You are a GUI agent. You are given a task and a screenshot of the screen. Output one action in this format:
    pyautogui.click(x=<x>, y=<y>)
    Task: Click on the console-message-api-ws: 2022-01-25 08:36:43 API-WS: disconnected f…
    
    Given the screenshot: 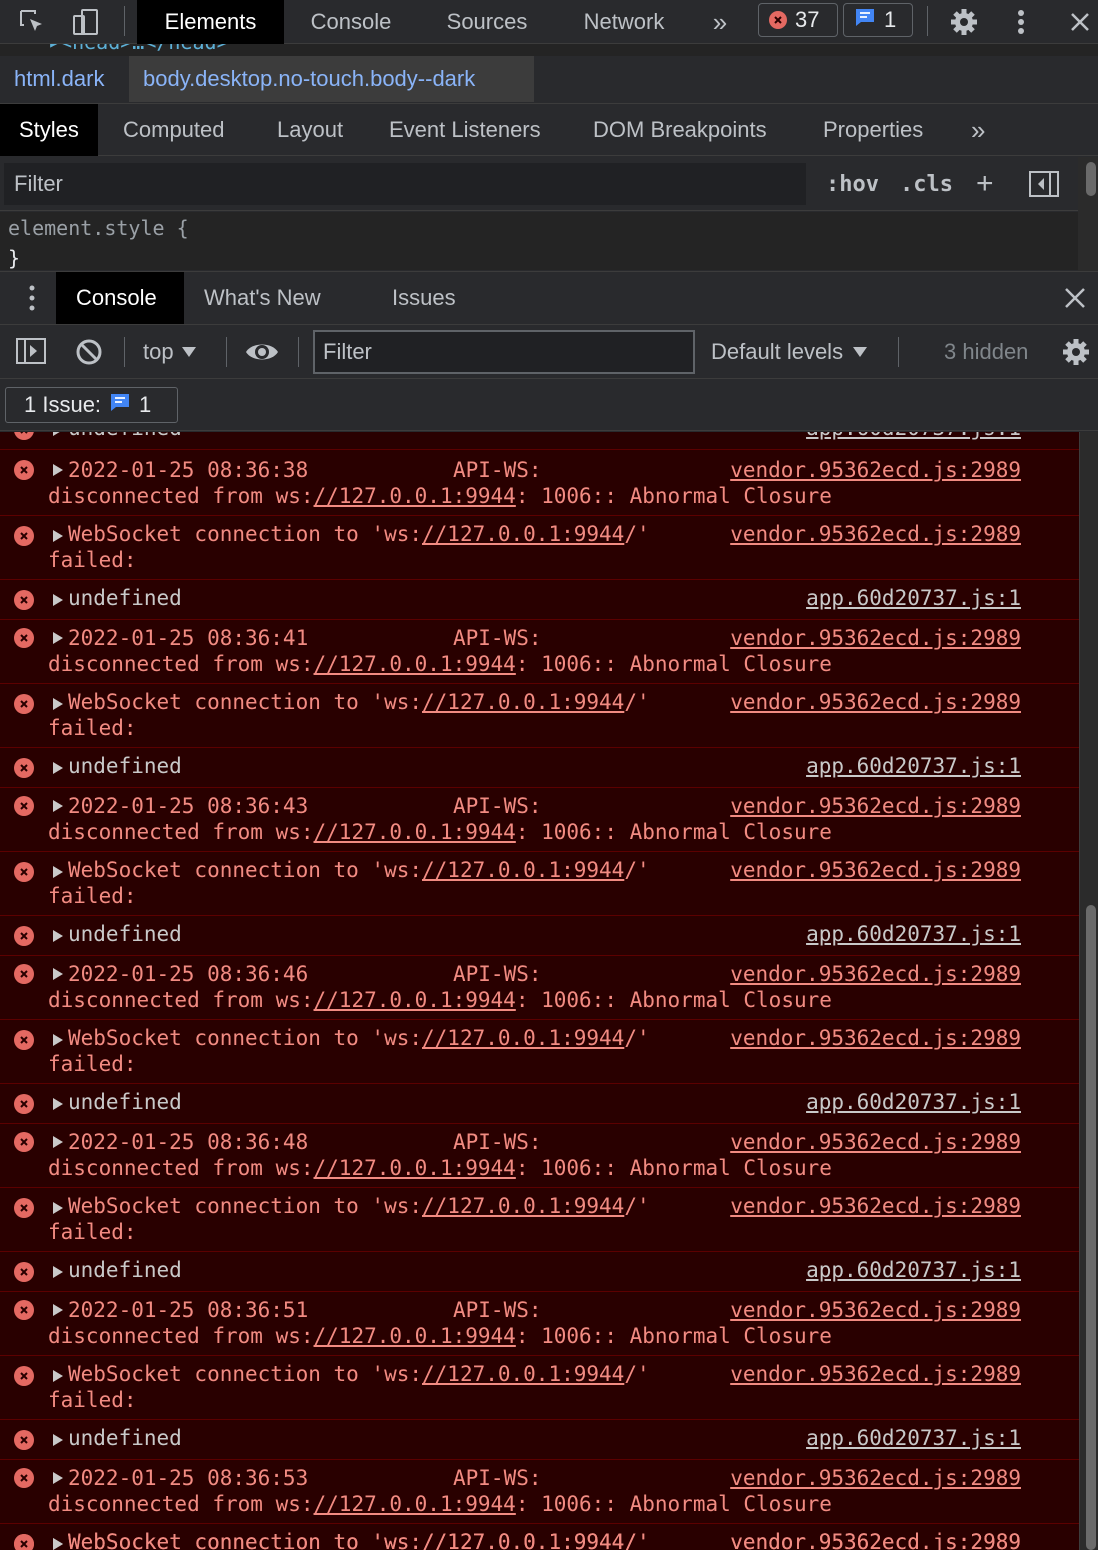 What is the action you would take?
    pyautogui.click(x=539, y=819)
    